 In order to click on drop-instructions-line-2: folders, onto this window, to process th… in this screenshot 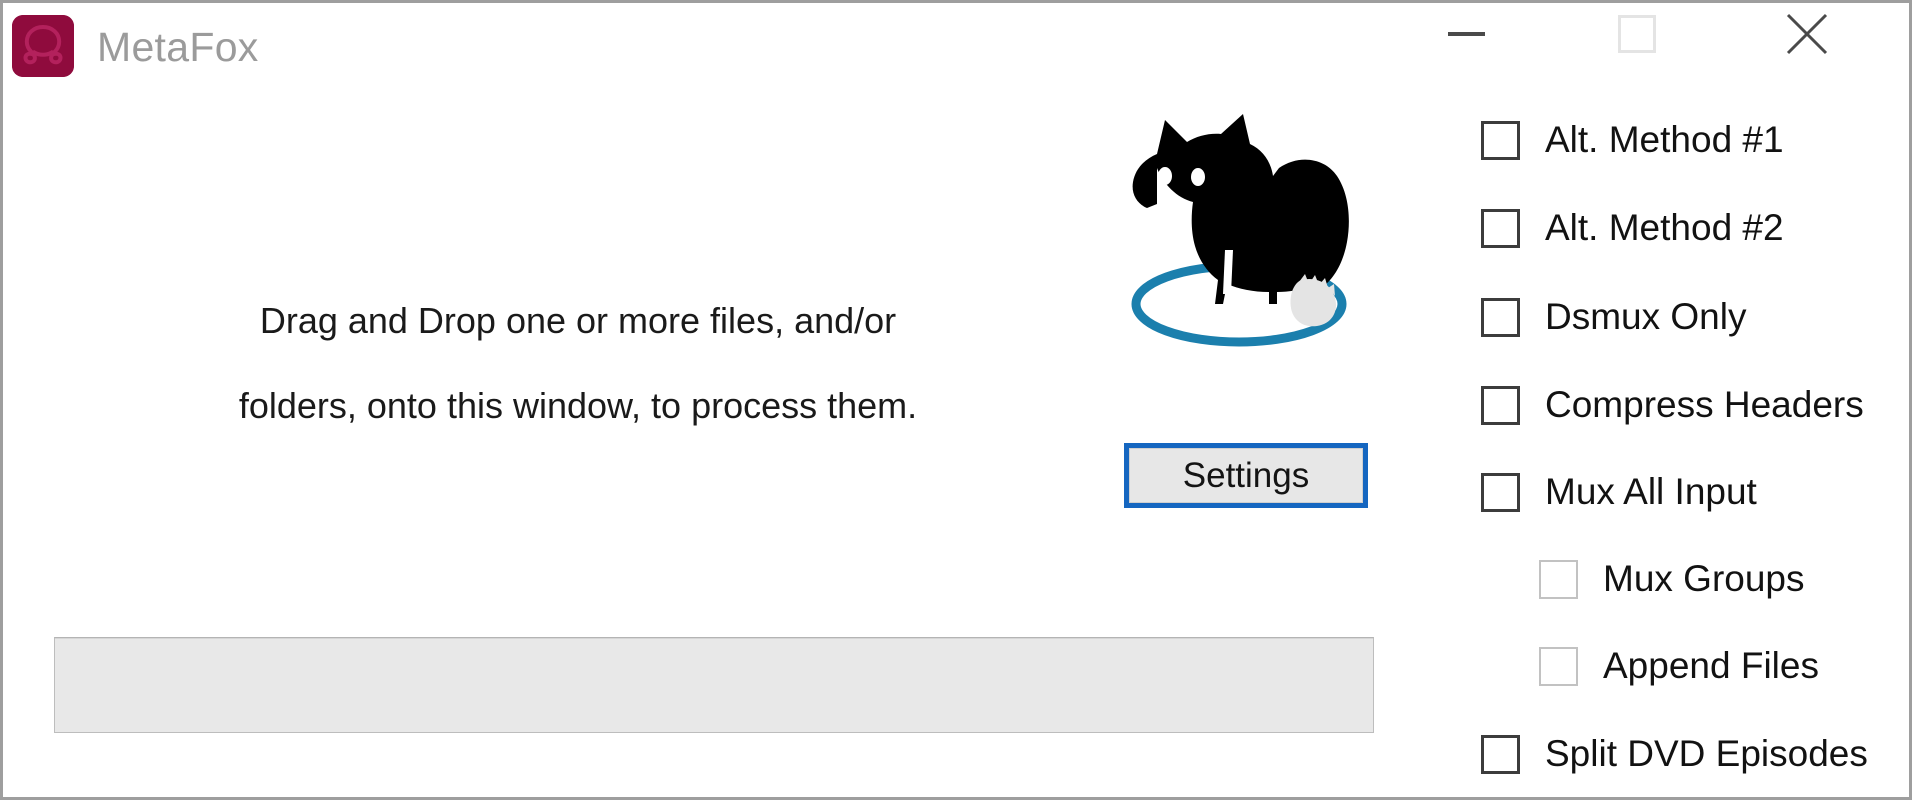, I will do `click(578, 405)`.